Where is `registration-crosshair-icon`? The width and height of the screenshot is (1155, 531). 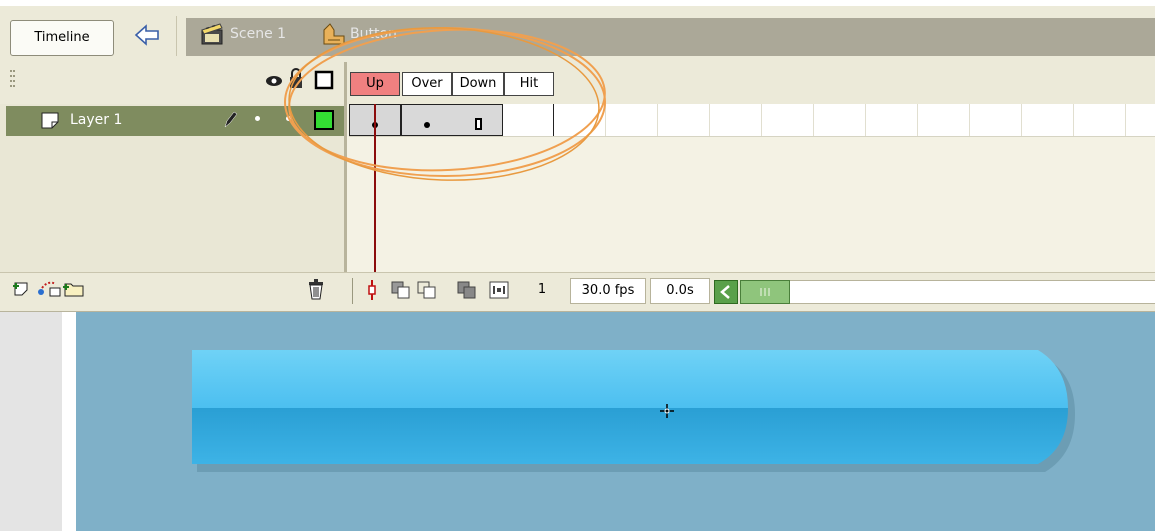 registration-crosshair-icon is located at coordinates (667, 412).